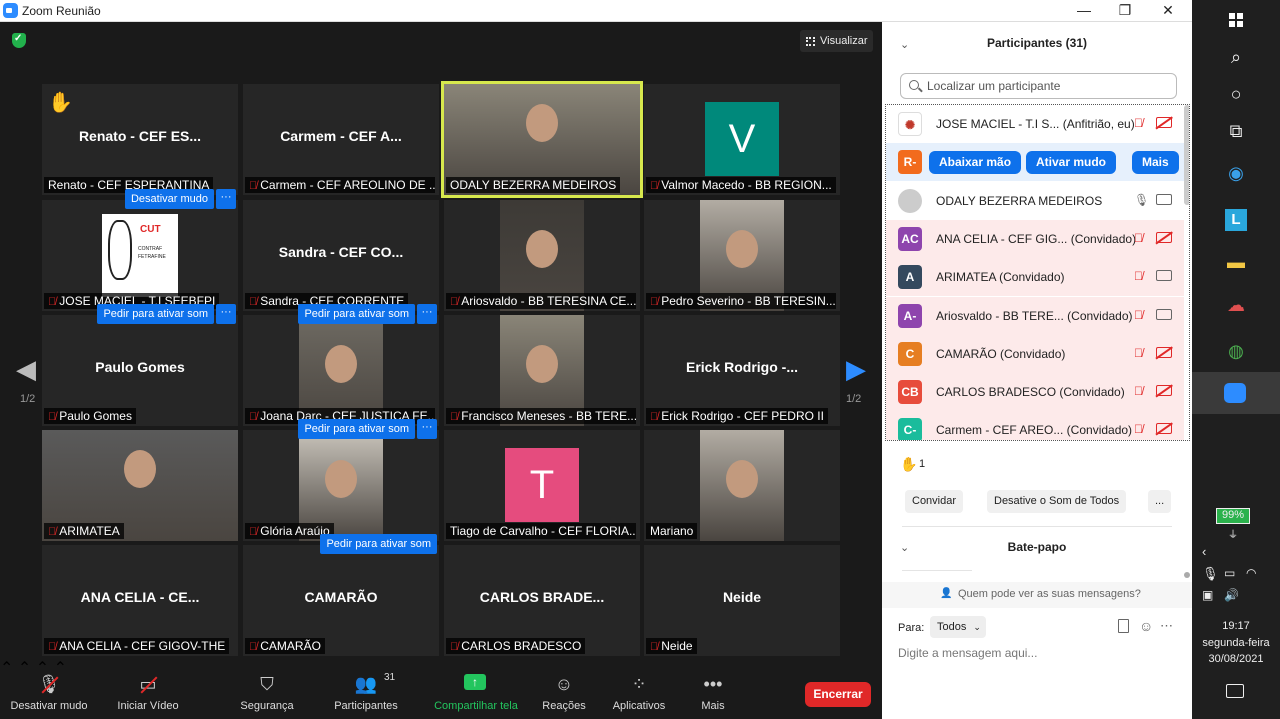 This screenshot has width=1280, height=719. I want to click on participant-video-tile: CARLOS BRADE... 🎙̸ CARLOS BRADESCO, so click(542, 600).